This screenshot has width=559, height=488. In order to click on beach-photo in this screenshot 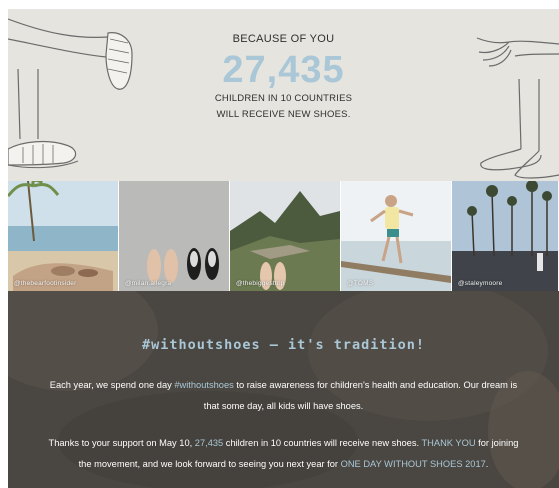, I will do `click(63, 236)`.